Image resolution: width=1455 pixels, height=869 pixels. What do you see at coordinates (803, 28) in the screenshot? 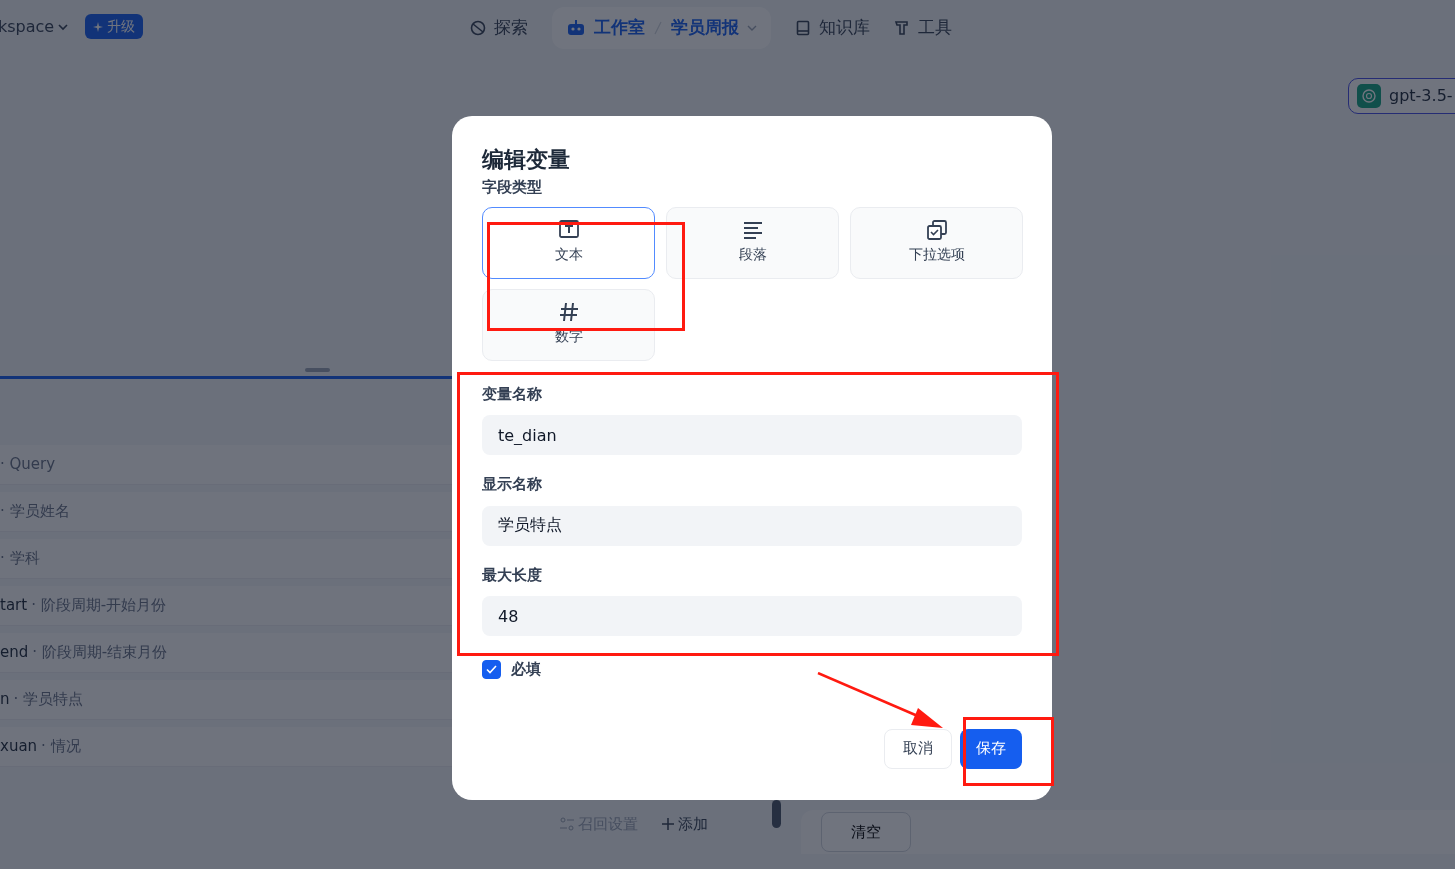
I see `book-icon` at bounding box center [803, 28].